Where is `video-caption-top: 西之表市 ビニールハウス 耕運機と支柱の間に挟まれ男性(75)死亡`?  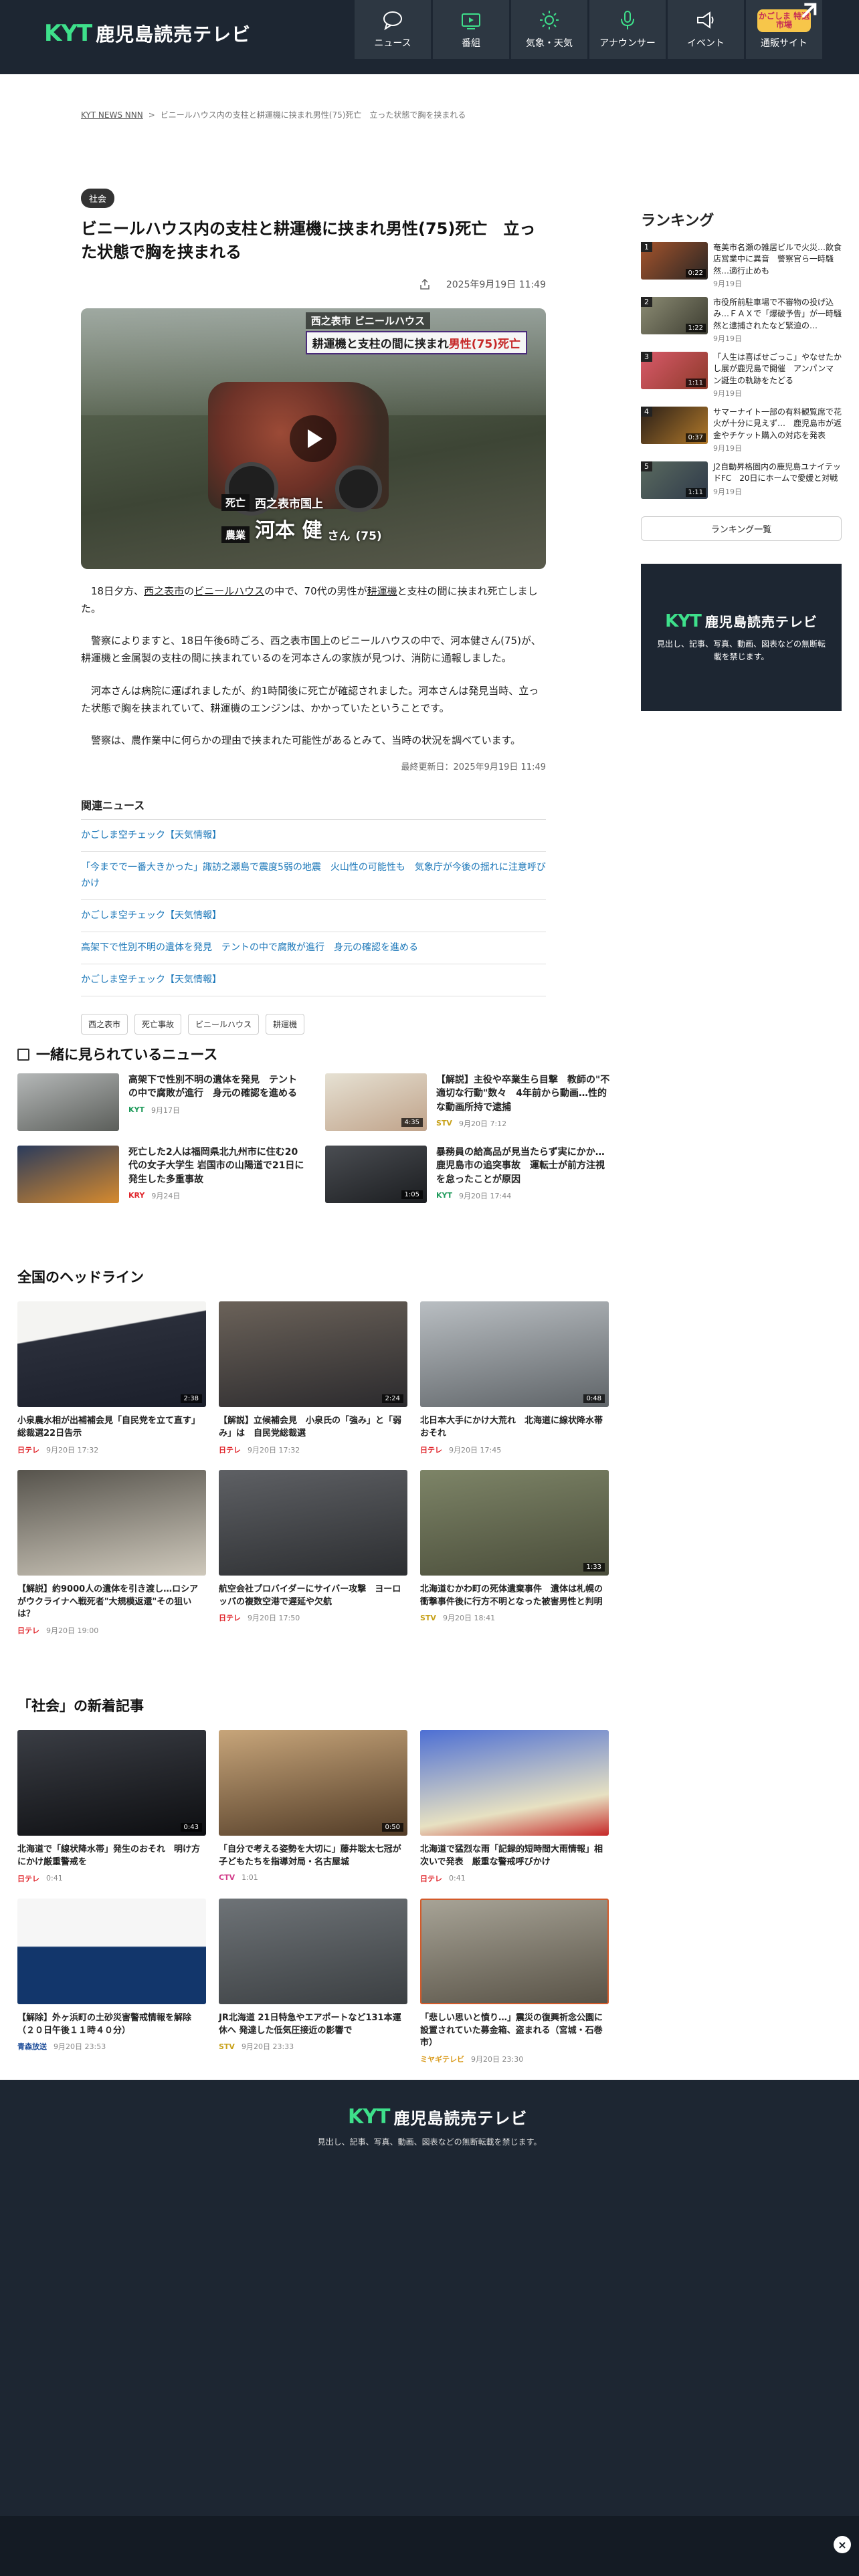 video-caption-top: 西之表市 ビニールハウス 耕運機と支柱の間に挟まれ男性(75)死亡 is located at coordinates (416, 333).